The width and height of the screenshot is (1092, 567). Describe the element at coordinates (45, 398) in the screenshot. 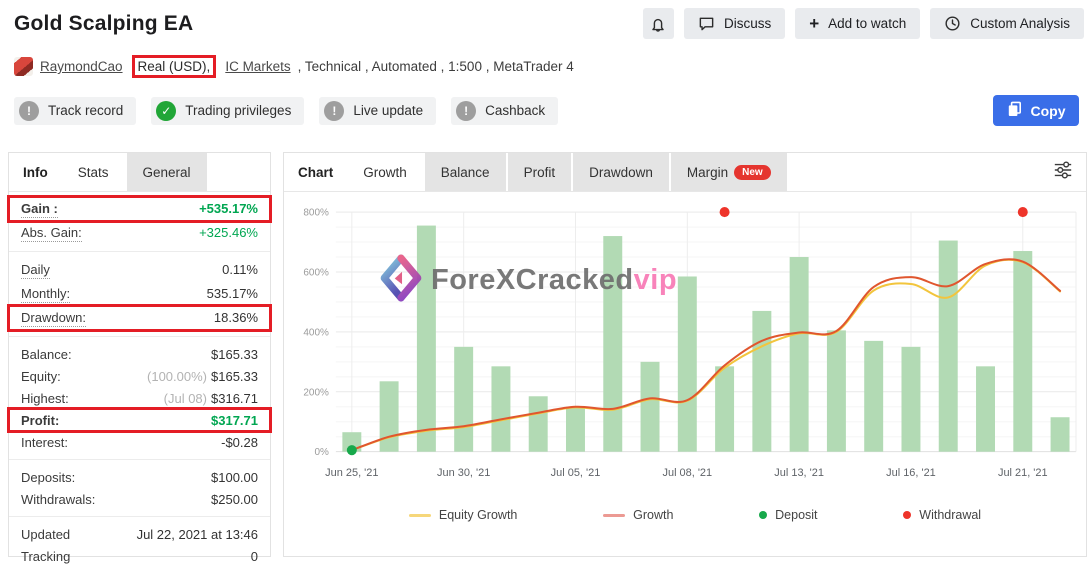

I see `stat-label: Highest:` at that location.